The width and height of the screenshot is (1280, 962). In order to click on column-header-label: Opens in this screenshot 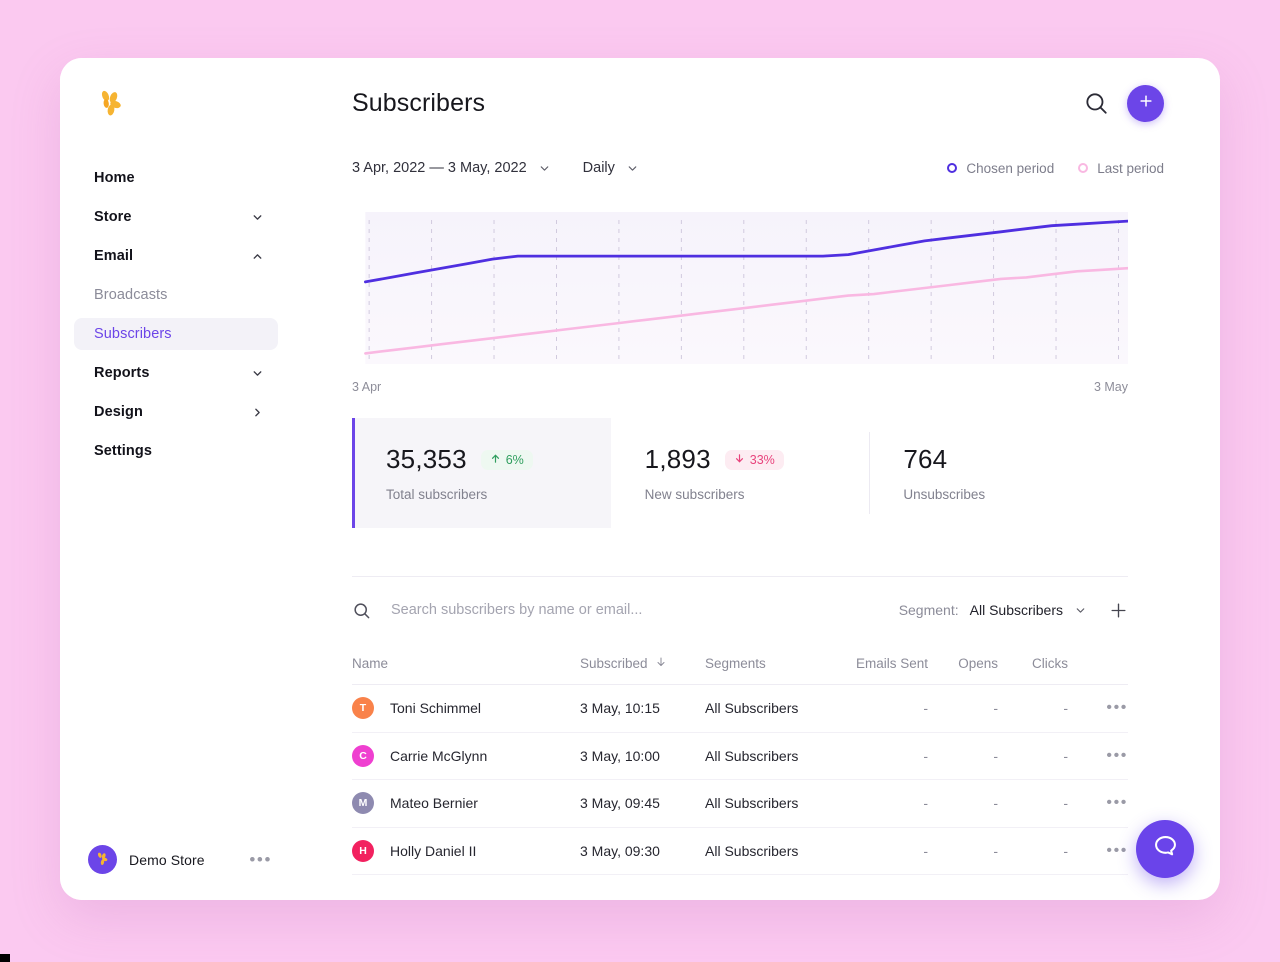, I will do `click(978, 663)`.